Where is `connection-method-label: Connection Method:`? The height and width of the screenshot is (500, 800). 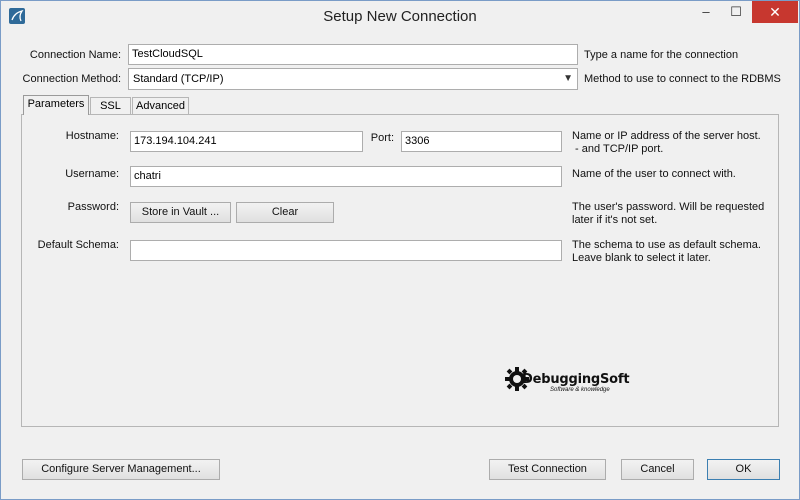
connection-method-label: Connection Method: is located at coordinates (71, 79).